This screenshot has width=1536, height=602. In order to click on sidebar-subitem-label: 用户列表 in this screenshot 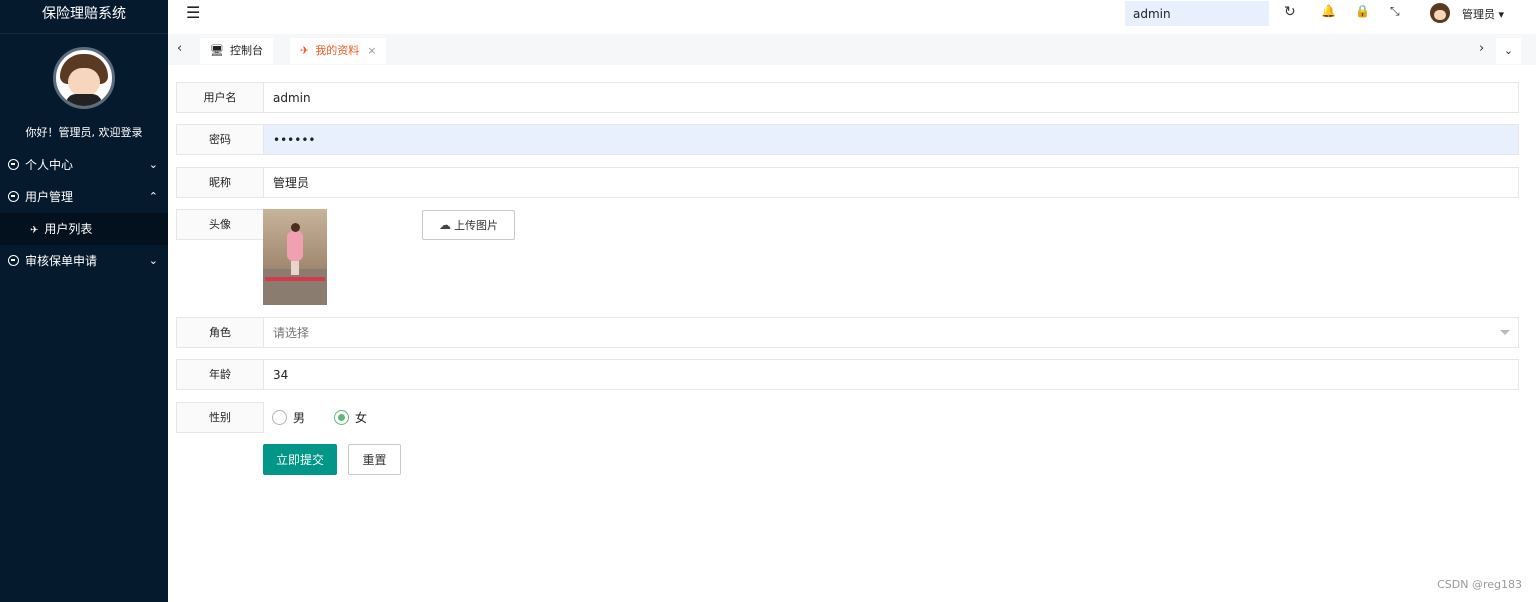, I will do `click(68, 229)`.